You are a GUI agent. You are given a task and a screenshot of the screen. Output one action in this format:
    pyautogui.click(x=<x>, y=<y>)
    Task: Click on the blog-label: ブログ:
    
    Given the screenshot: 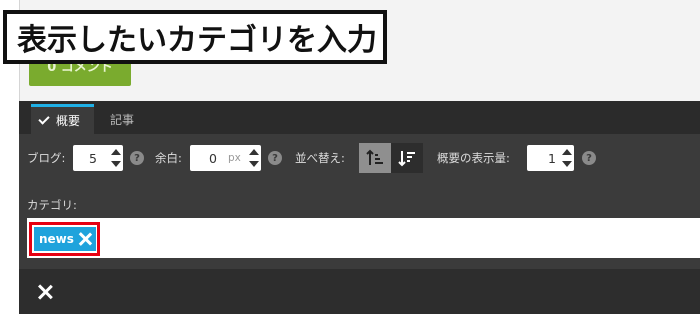 What is the action you would take?
    pyautogui.click(x=46, y=158)
    